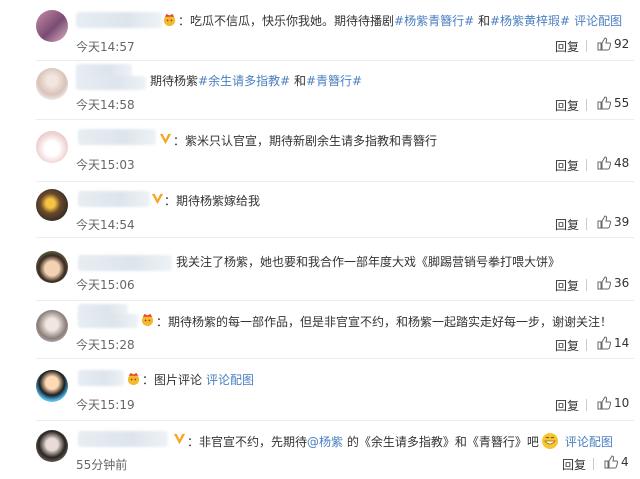 This screenshot has height=479, width=640. What do you see at coordinates (613, 283) in the screenshot?
I see `like-button: 36` at bounding box center [613, 283].